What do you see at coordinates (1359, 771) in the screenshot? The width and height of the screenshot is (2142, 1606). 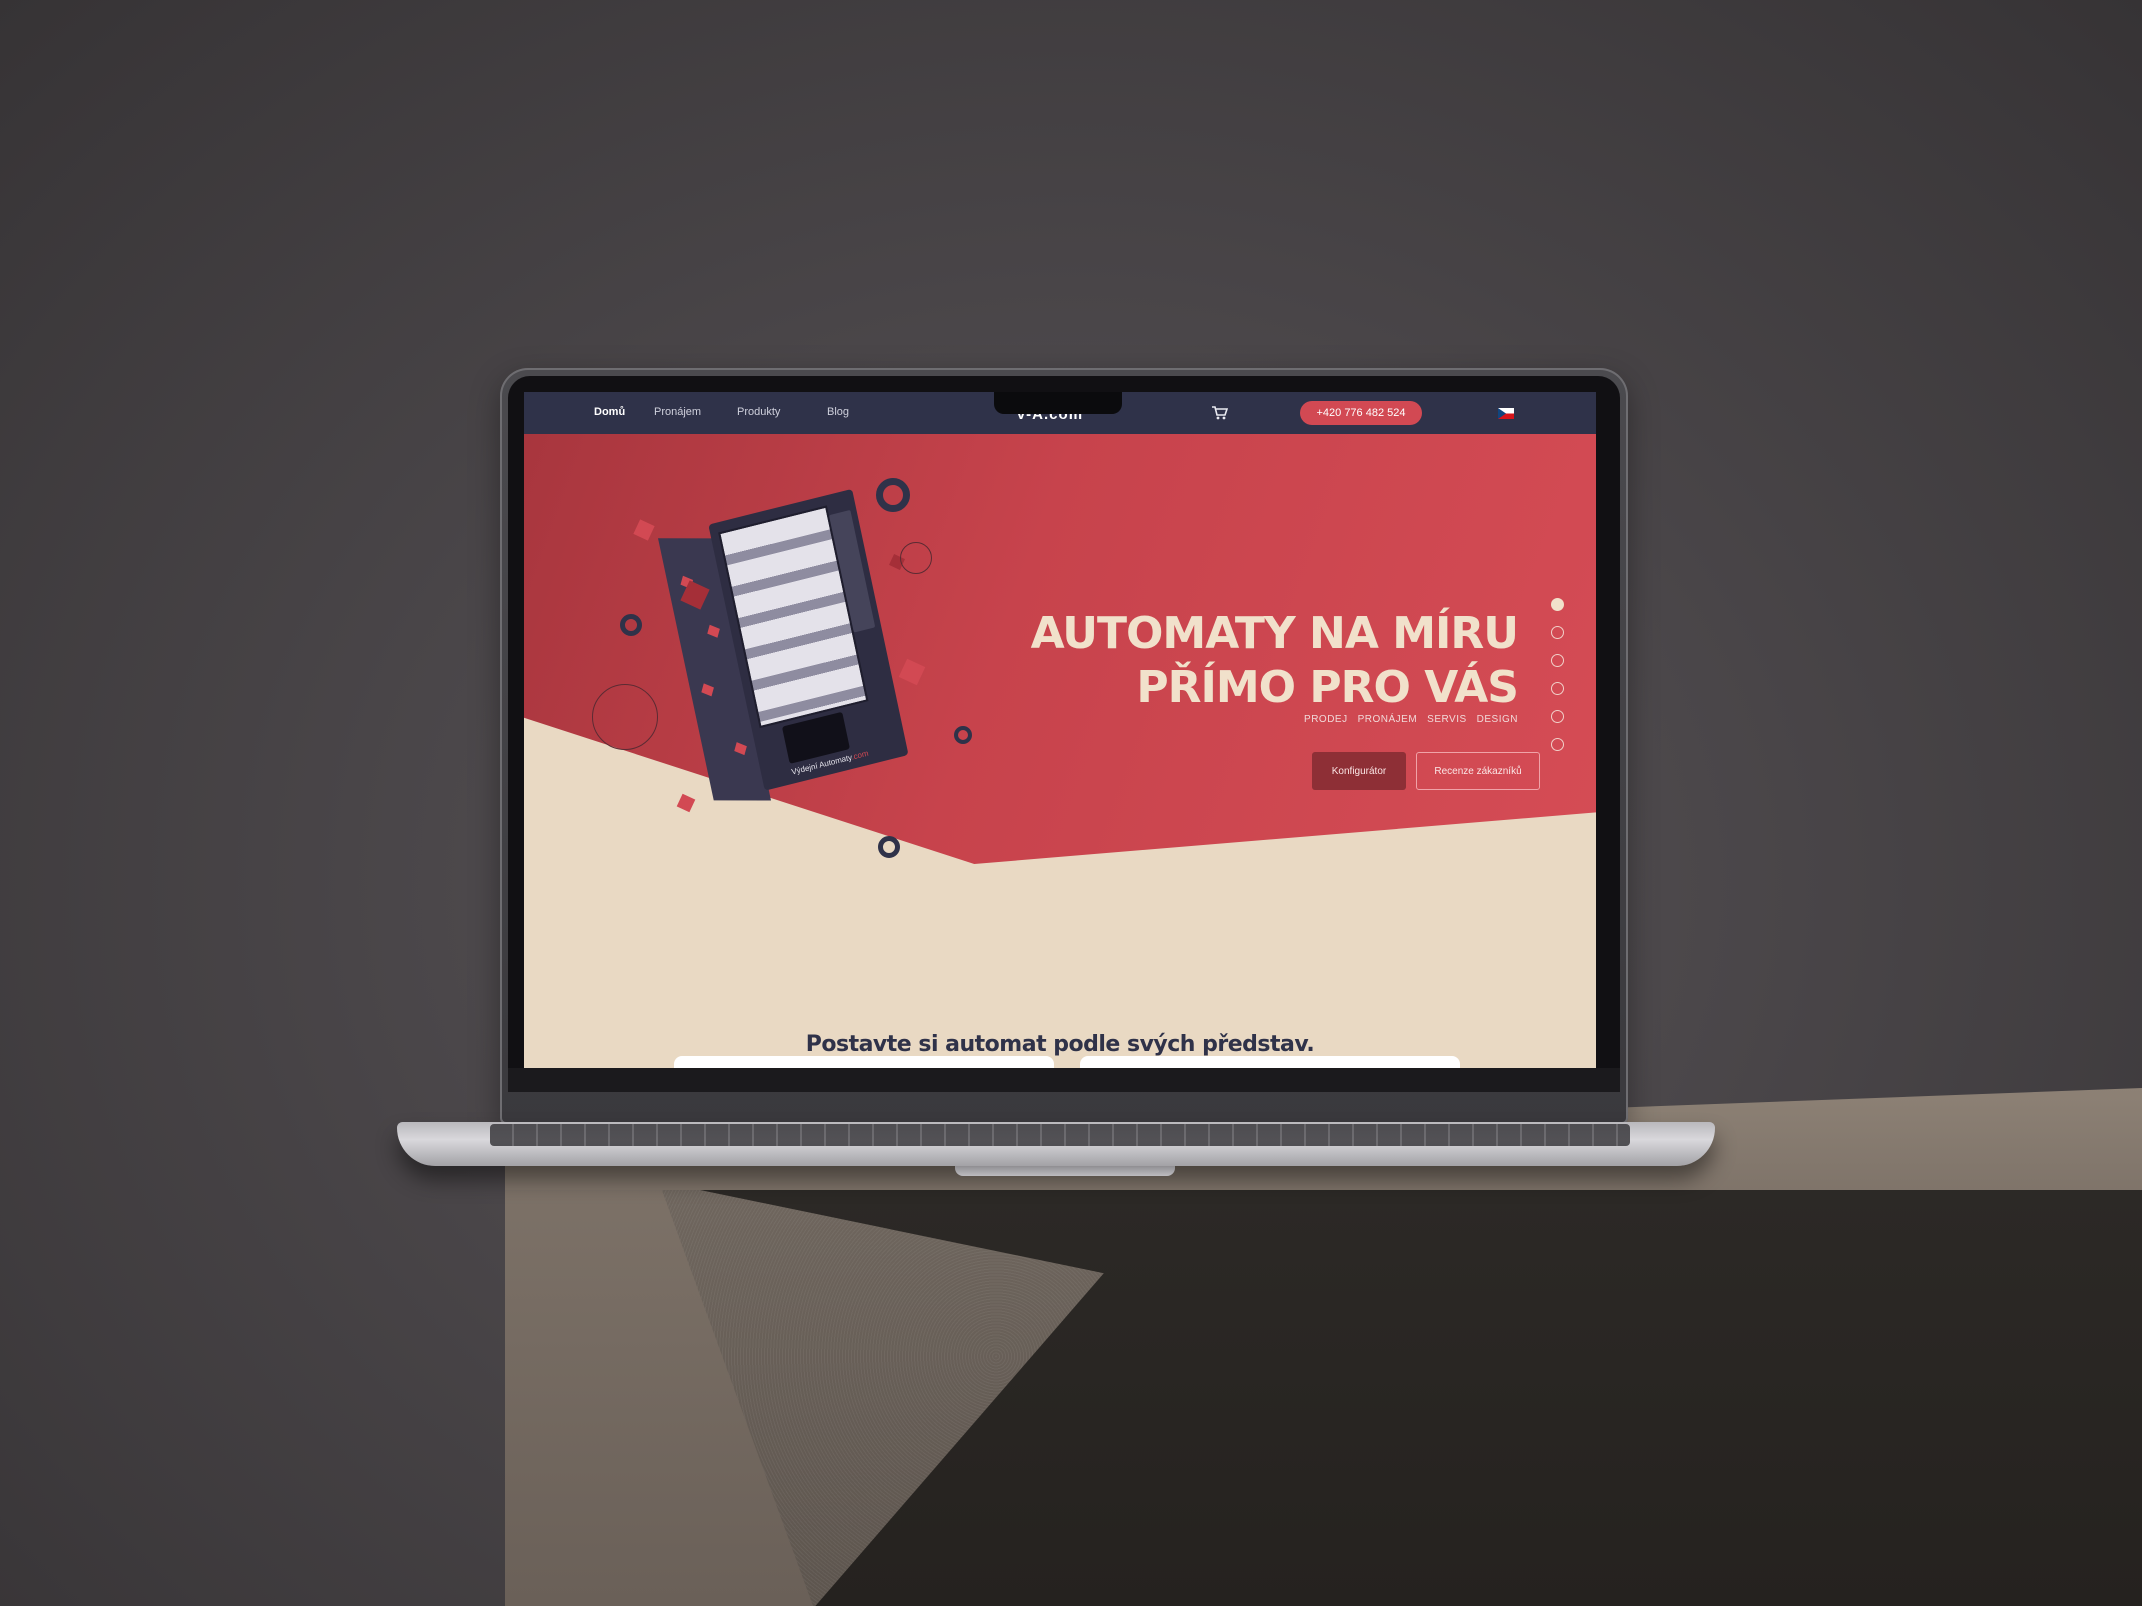 I see `configurator-button: Konfigurátor` at bounding box center [1359, 771].